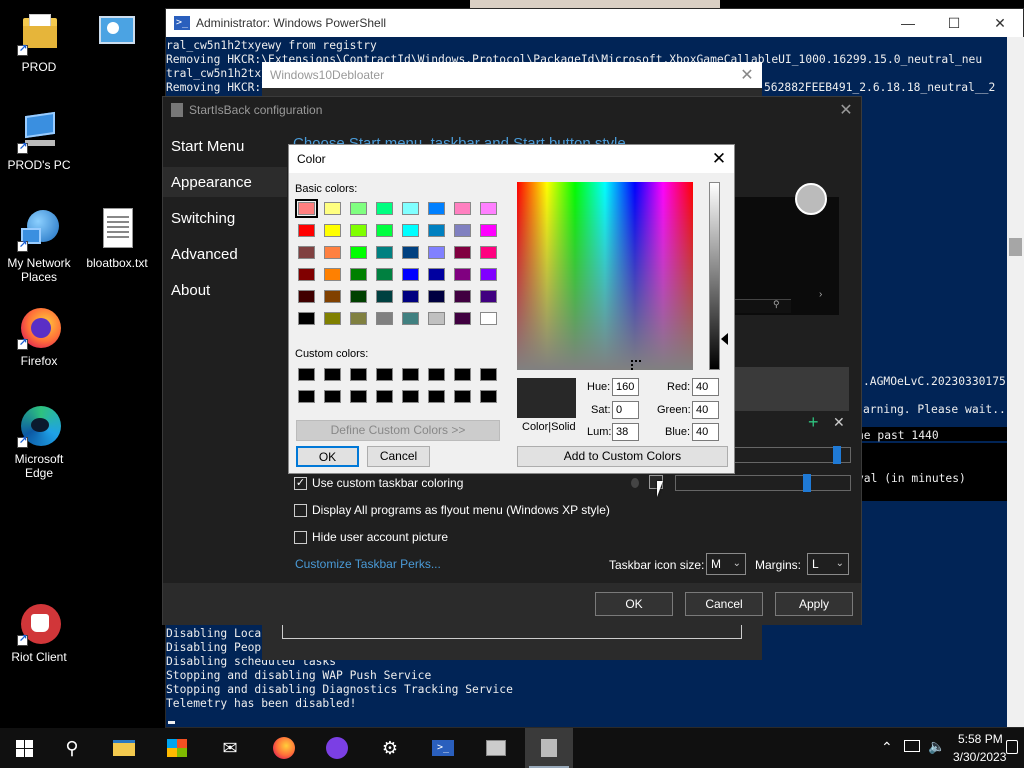 This screenshot has width=1024, height=768. Describe the element at coordinates (781, 249) in the screenshot. I see `style-preview: ›` at that location.